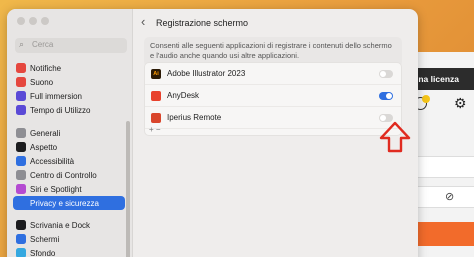 This screenshot has height=257, width=474. I want to click on search-icon: ⌕, so click(22, 44).